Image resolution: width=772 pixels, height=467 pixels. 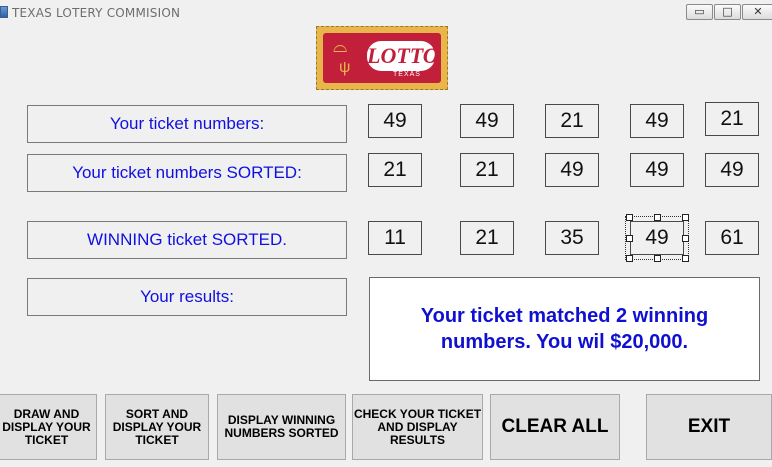 I want to click on ticket-number-1: 49, so click(x=395, y=121).